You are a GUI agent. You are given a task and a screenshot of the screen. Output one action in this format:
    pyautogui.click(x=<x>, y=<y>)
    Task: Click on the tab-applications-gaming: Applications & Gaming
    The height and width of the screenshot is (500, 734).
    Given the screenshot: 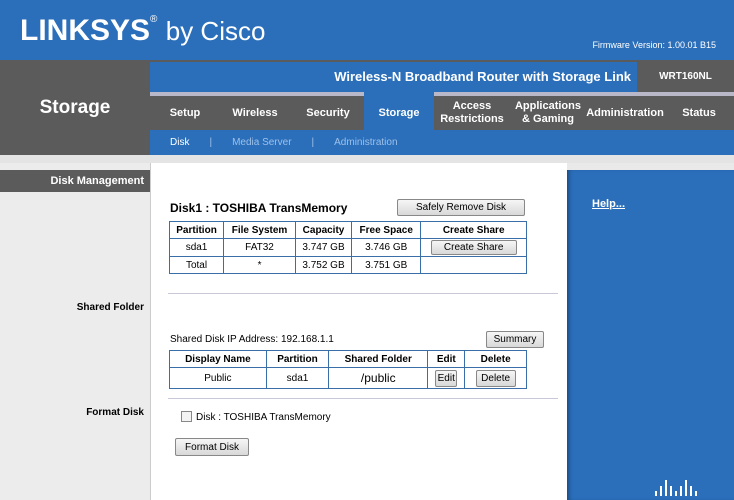 What is the action you would take?
    pyautogui.click(x=548, y=113)
    